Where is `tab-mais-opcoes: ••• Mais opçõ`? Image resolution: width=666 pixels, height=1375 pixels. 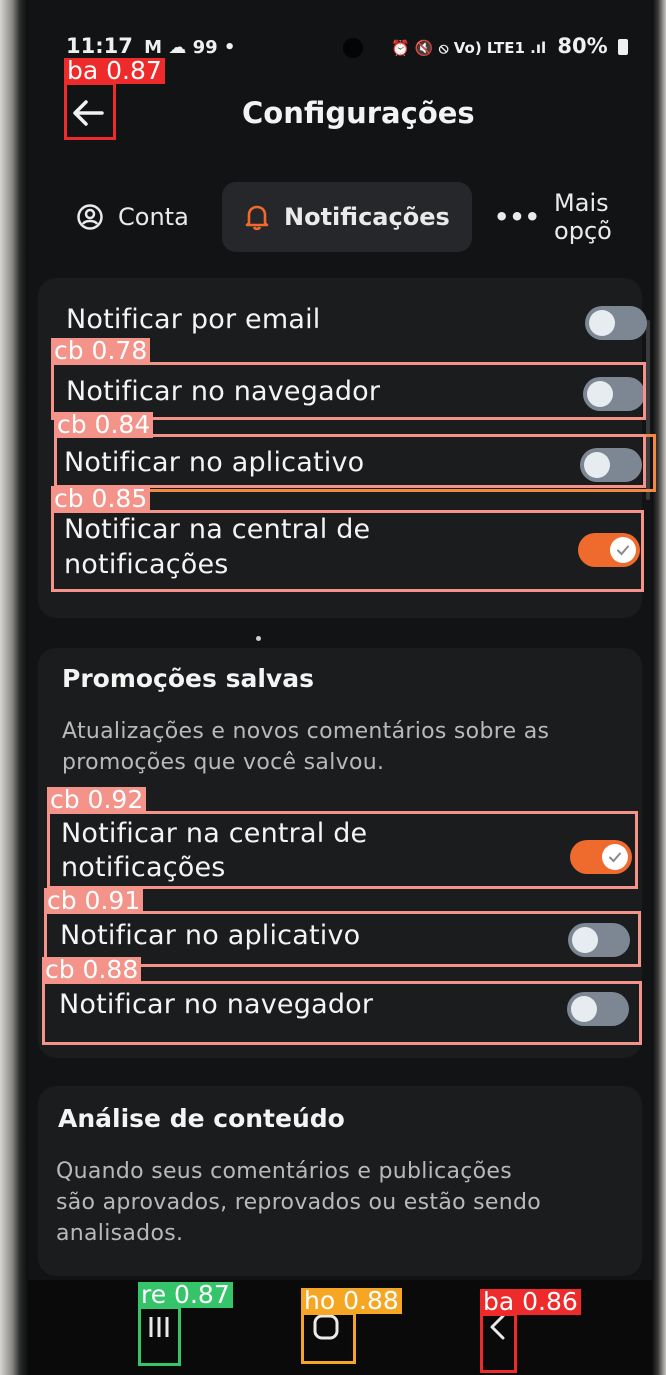 tab-mais-opcoes: ••• Mais opçõ is located at coordinates (573, 217).